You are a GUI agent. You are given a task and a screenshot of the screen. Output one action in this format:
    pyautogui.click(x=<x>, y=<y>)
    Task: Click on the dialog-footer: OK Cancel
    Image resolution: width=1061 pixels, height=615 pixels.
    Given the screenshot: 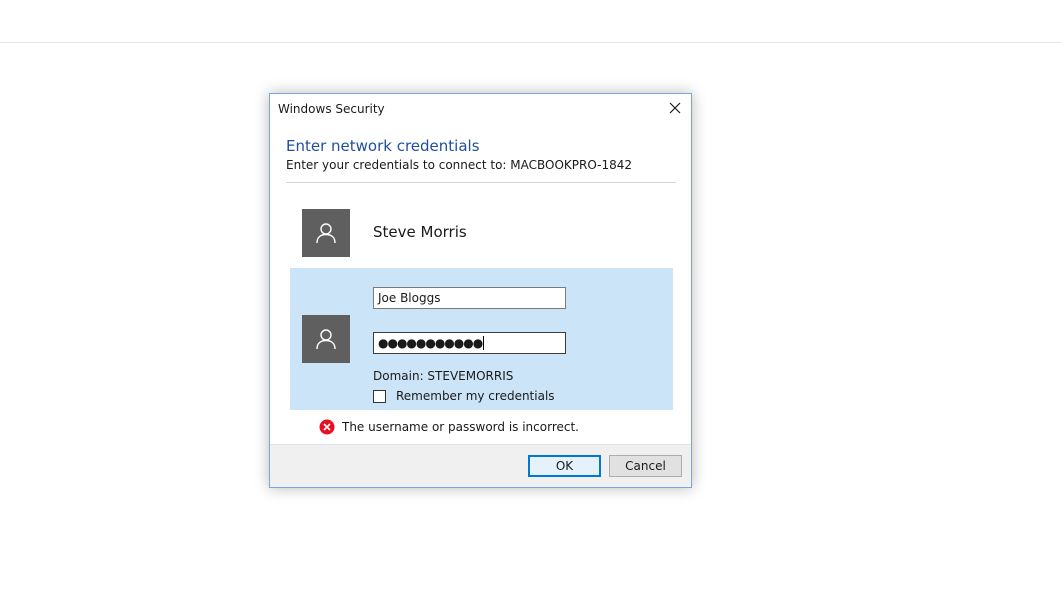 What is the action you would take?
    pyautogui.click(x=480, y=465)
    